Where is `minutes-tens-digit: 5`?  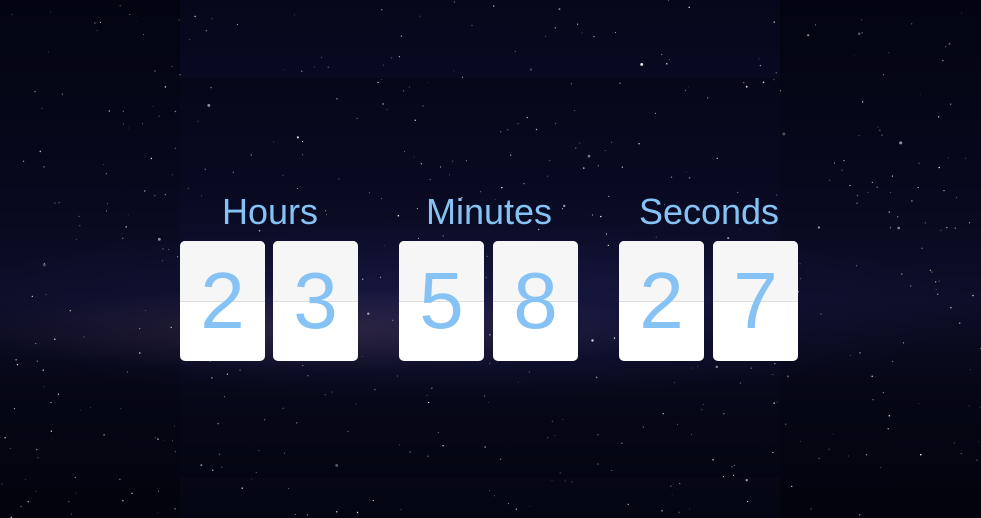
minutes-tens-digit: 5 is located at coordinates (441, 300).